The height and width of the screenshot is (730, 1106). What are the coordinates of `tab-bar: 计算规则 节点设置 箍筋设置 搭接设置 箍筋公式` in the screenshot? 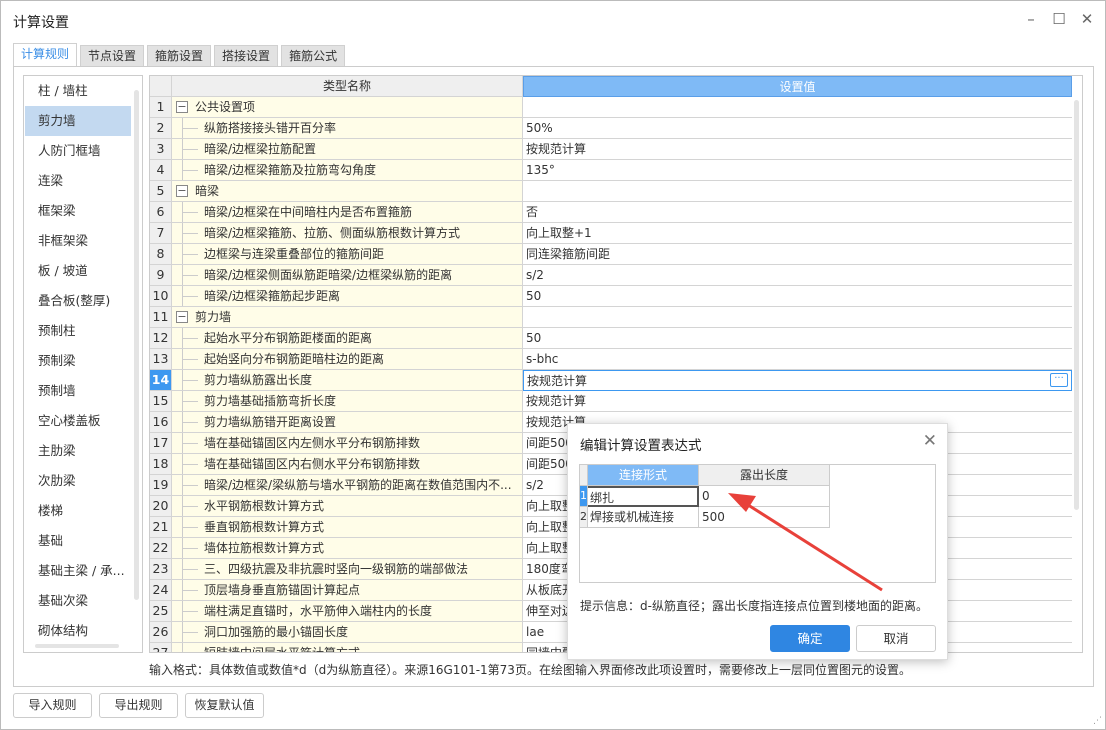 It's located at (179, 55).